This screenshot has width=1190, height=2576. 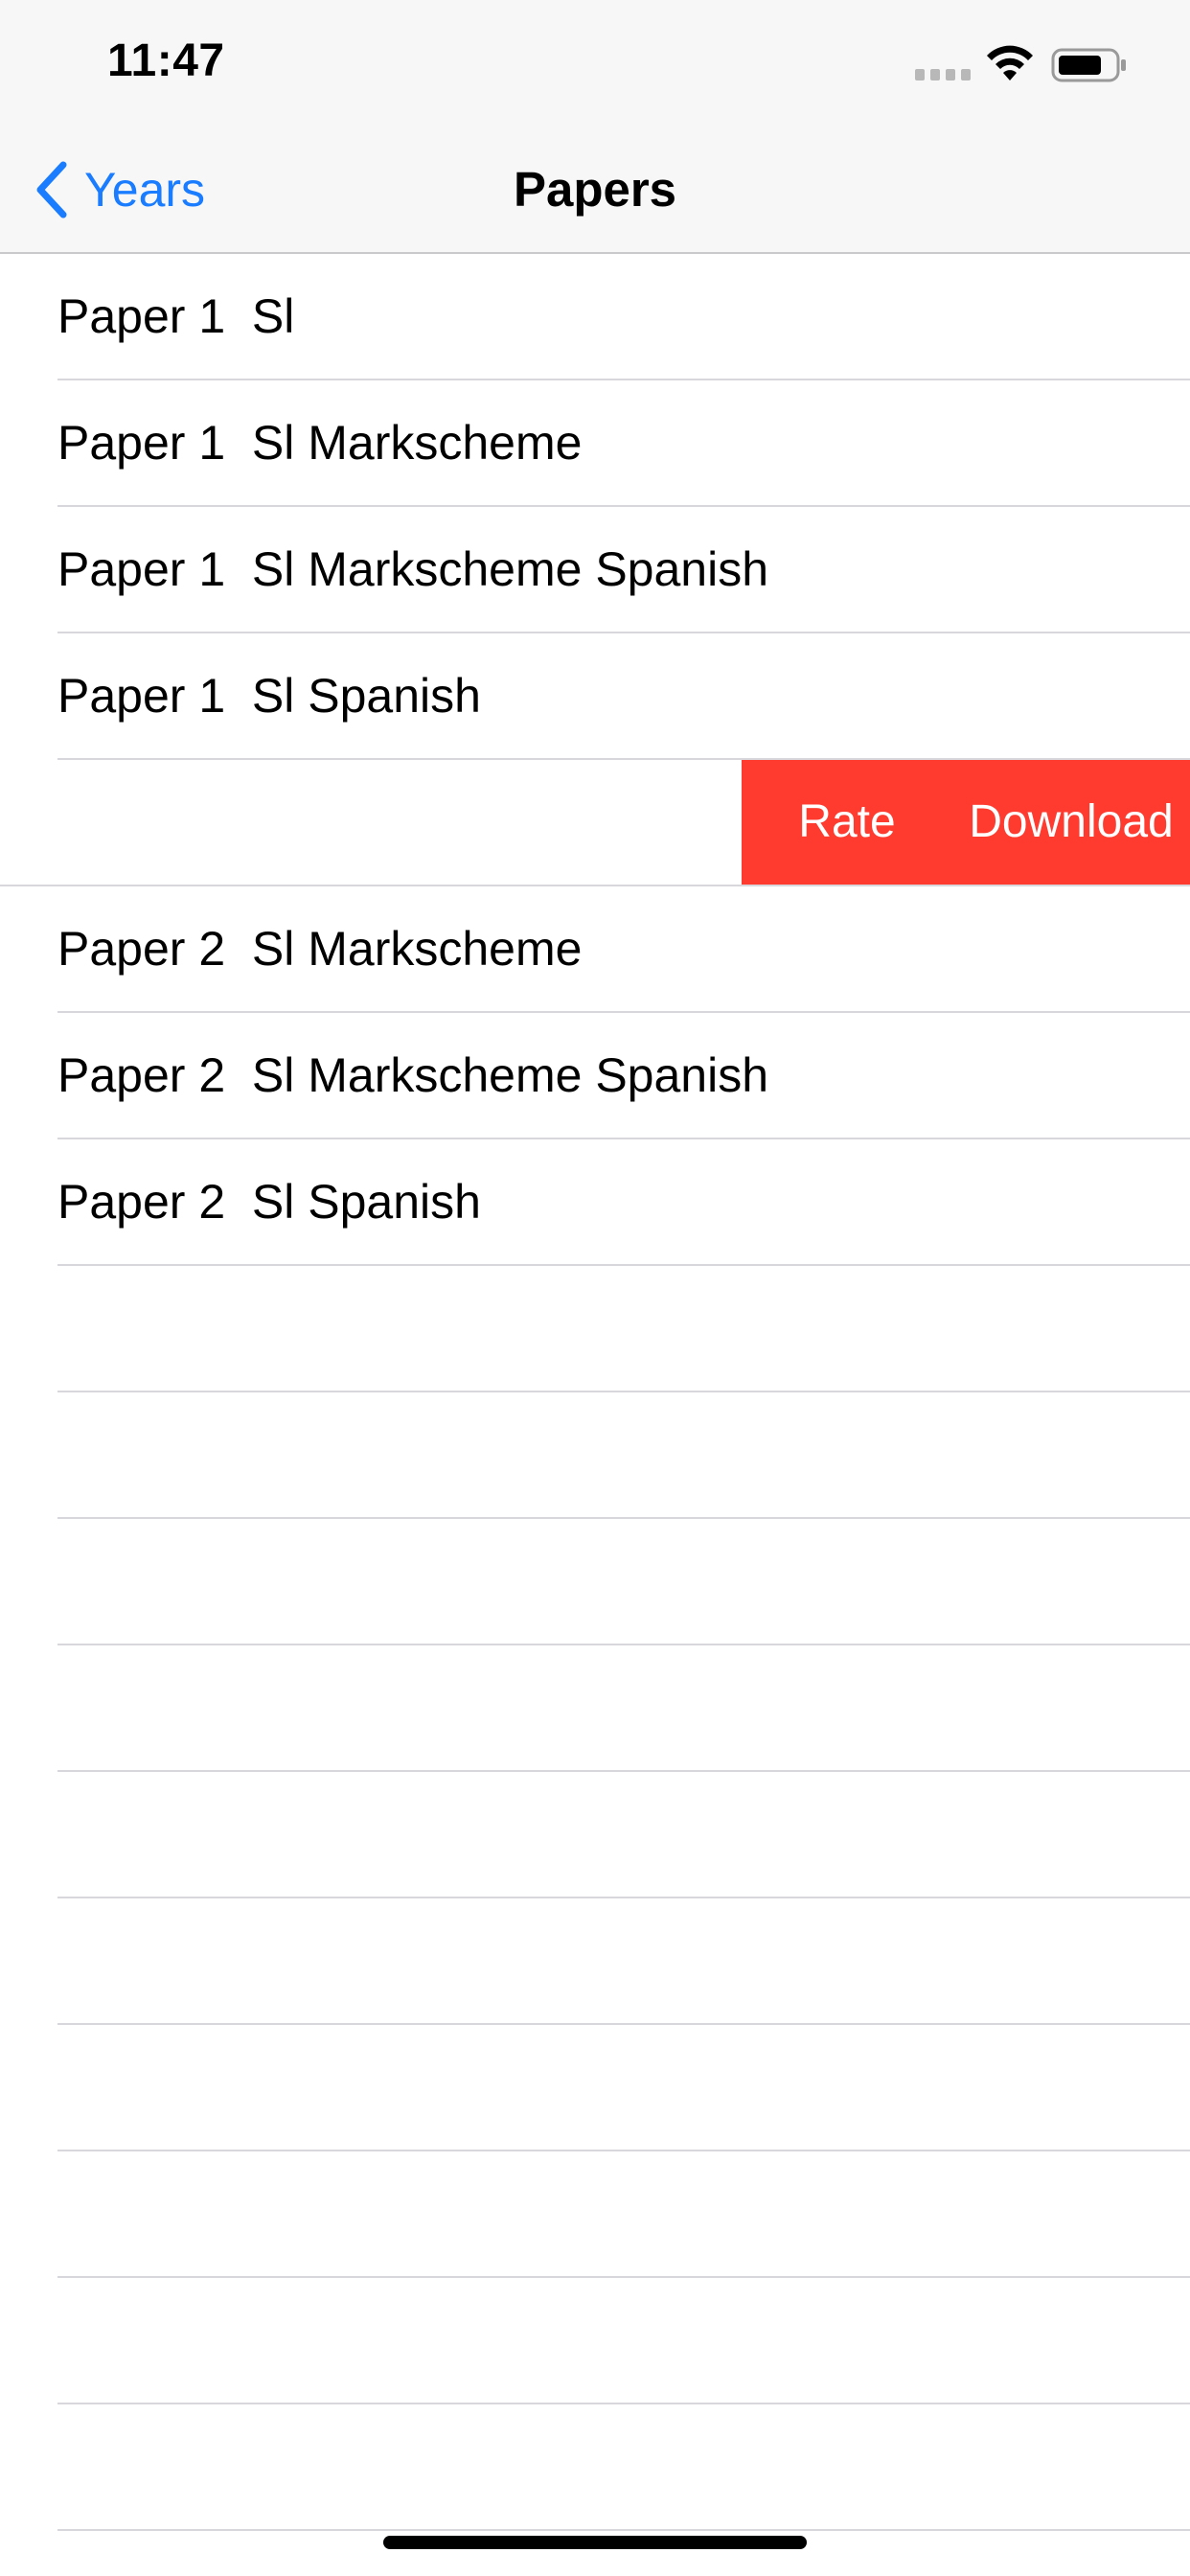 What do you see at coordinates (413, 1075) in the screenshot?
I see `row-label: Paper 2 Sl Markscheme Spanish` at bounding box center [413, 1075].